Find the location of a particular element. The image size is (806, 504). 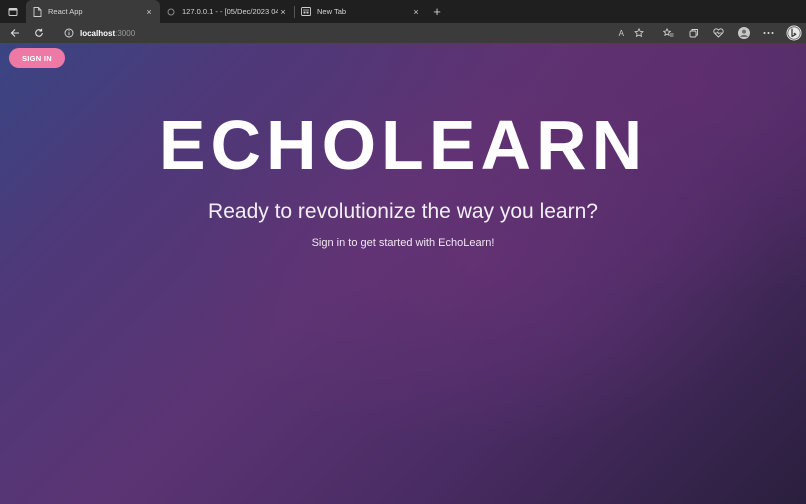

newtab-icon is located at coordinates (306, 12).